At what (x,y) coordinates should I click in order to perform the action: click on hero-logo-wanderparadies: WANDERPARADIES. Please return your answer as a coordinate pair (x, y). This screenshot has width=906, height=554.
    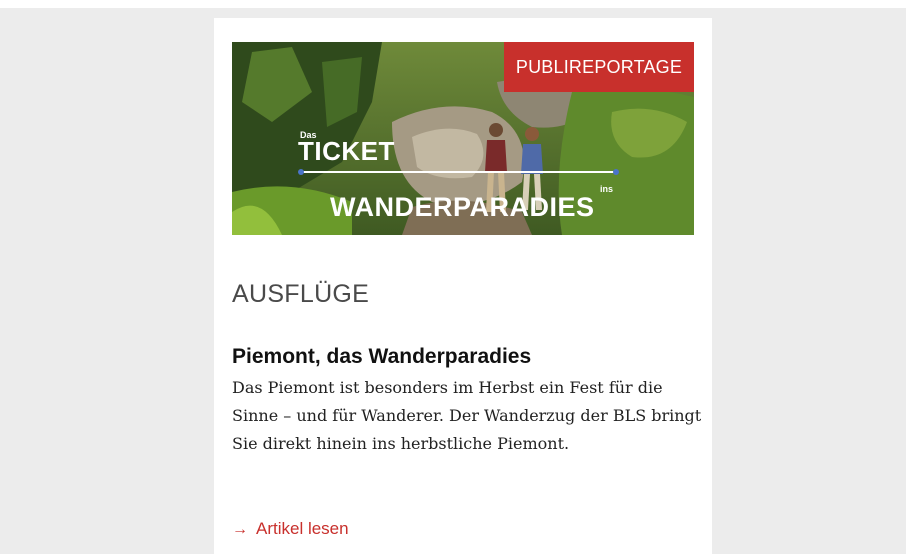
    Looking at the image, I should click on (462, 207).